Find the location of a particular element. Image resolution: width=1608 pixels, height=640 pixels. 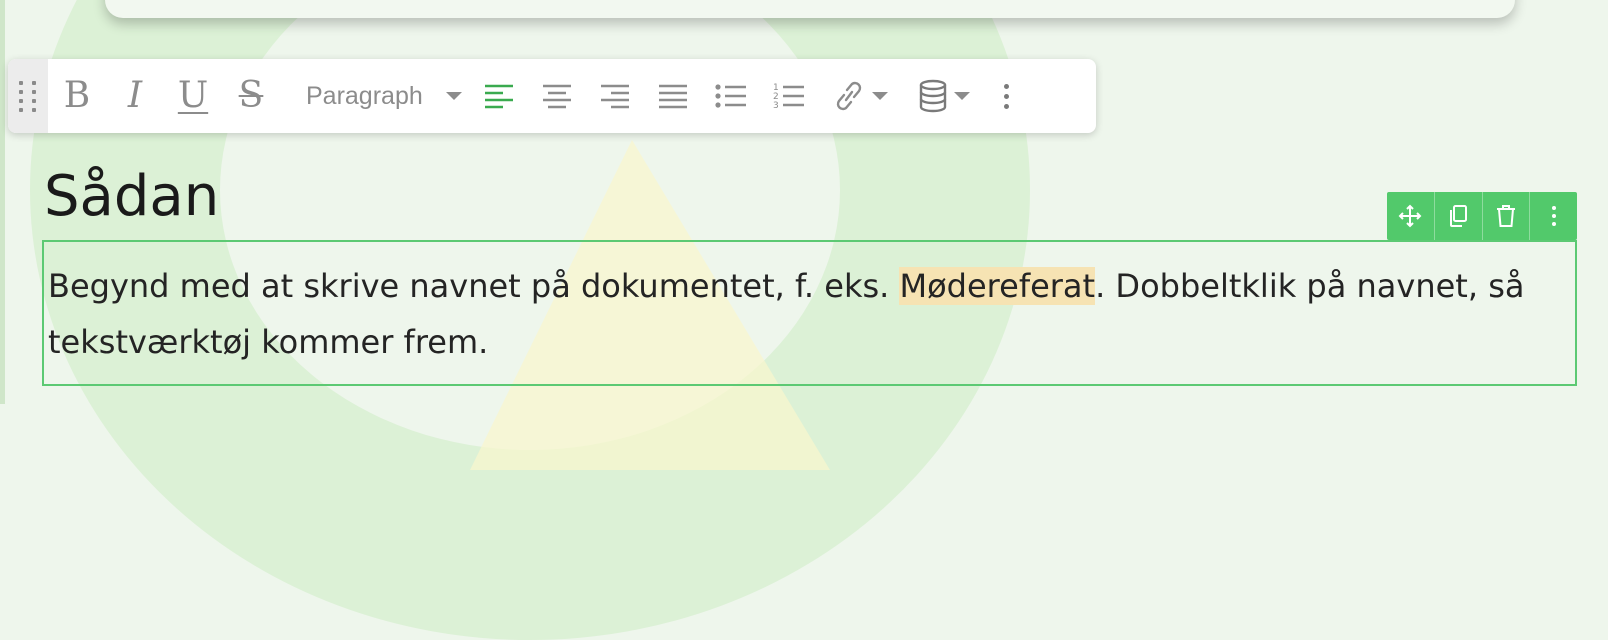

numbered-list-icon: 123 is located at coordinates (788, 97).